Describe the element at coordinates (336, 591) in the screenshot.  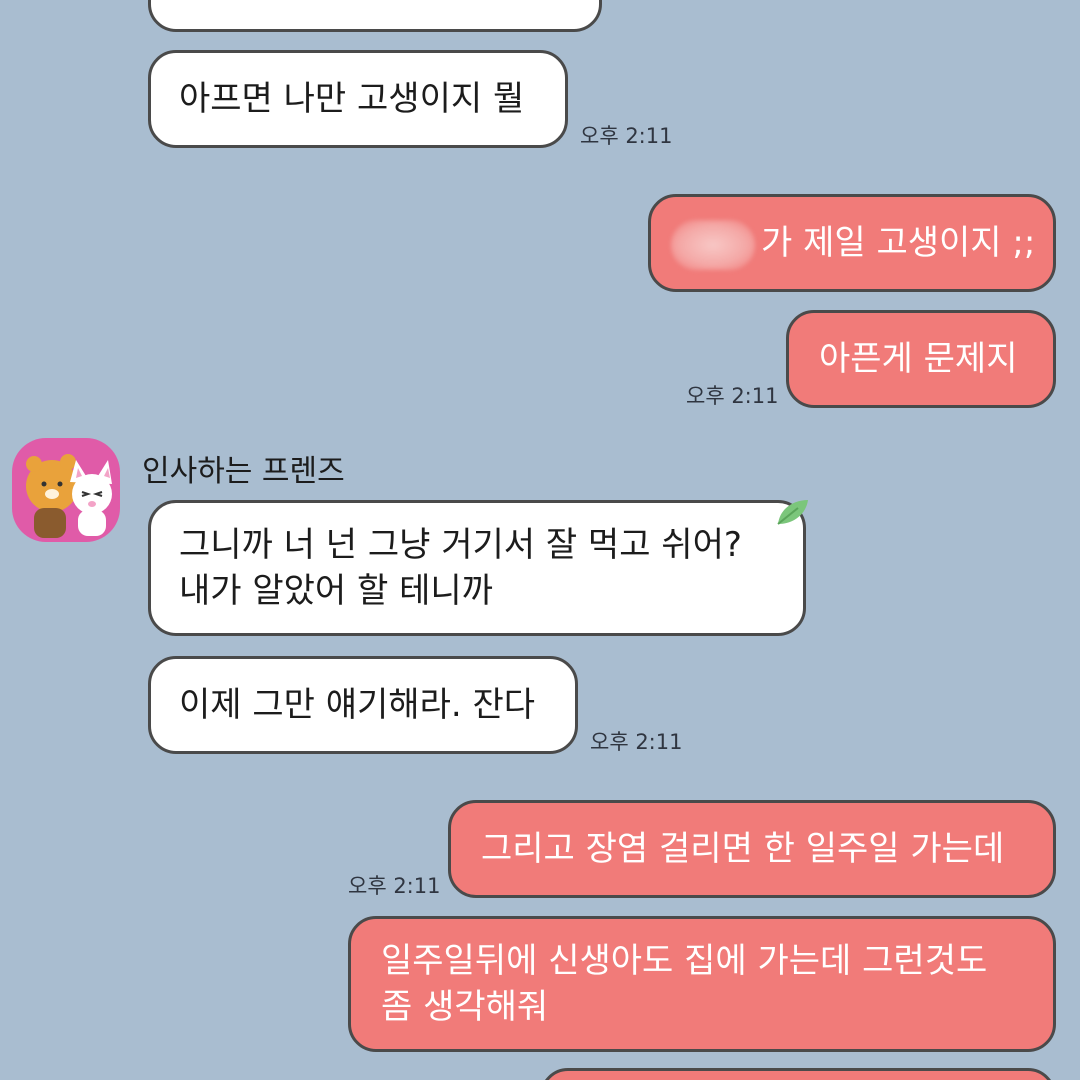
I see `message-text-line: 내가 알았어 할 테니까` at that location.